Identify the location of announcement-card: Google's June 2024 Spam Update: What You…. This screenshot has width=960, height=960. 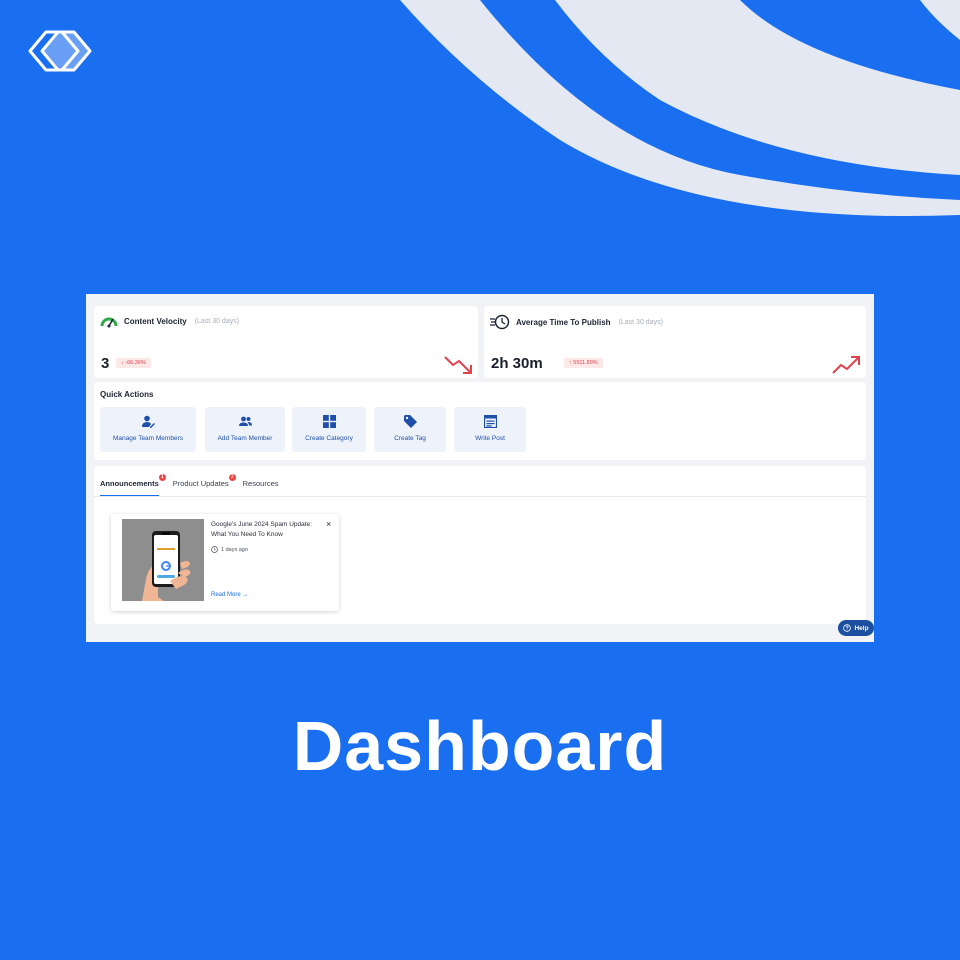
(225, 562).